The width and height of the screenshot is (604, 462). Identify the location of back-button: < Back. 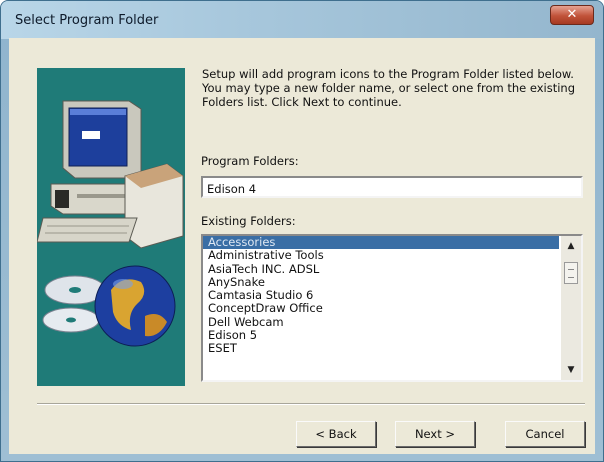
(336, 434).